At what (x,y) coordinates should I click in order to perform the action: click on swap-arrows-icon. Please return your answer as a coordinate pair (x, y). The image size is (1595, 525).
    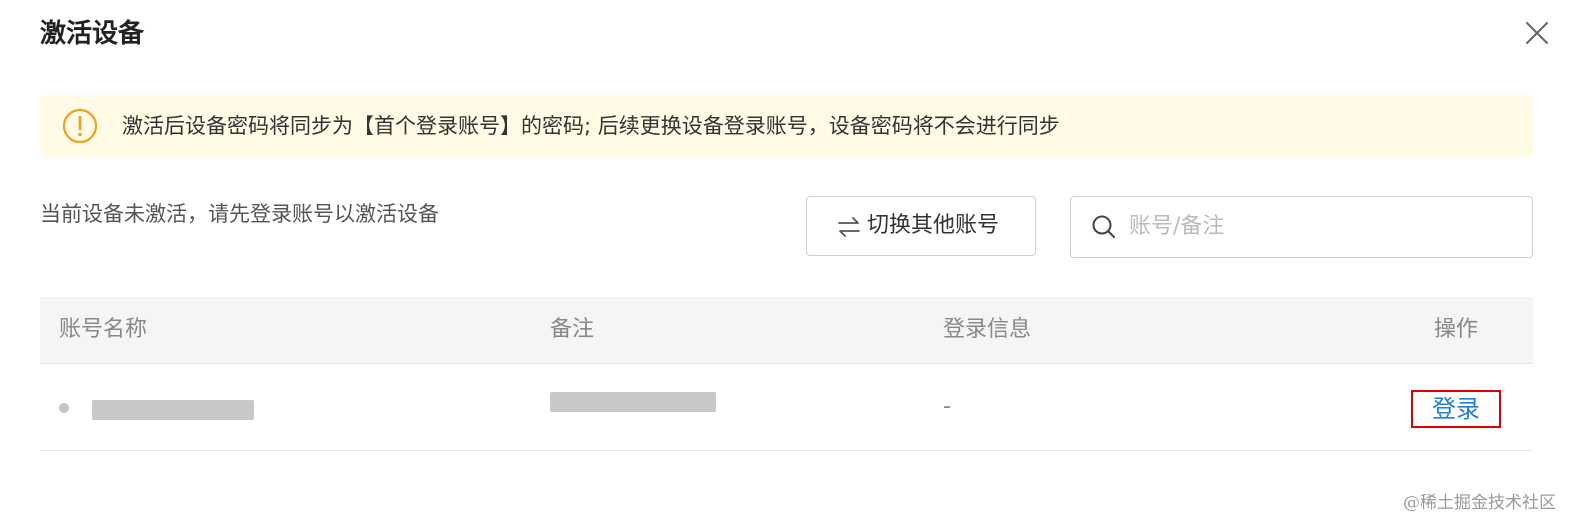
    Looking at the image, I should click on (849, 227).